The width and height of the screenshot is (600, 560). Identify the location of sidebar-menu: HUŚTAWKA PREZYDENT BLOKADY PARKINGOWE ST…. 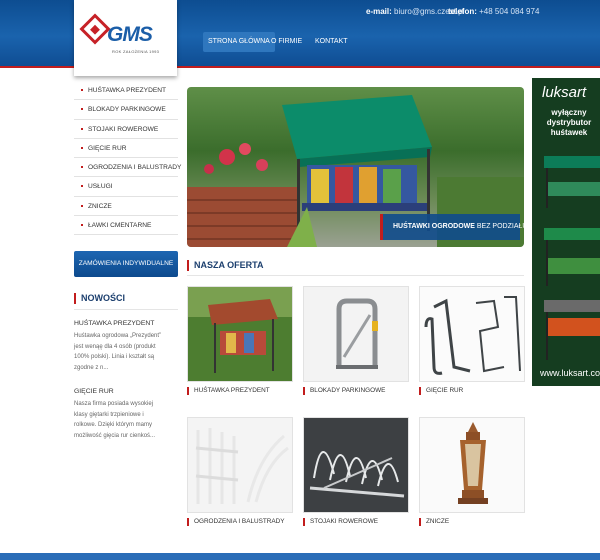
(127, 158).